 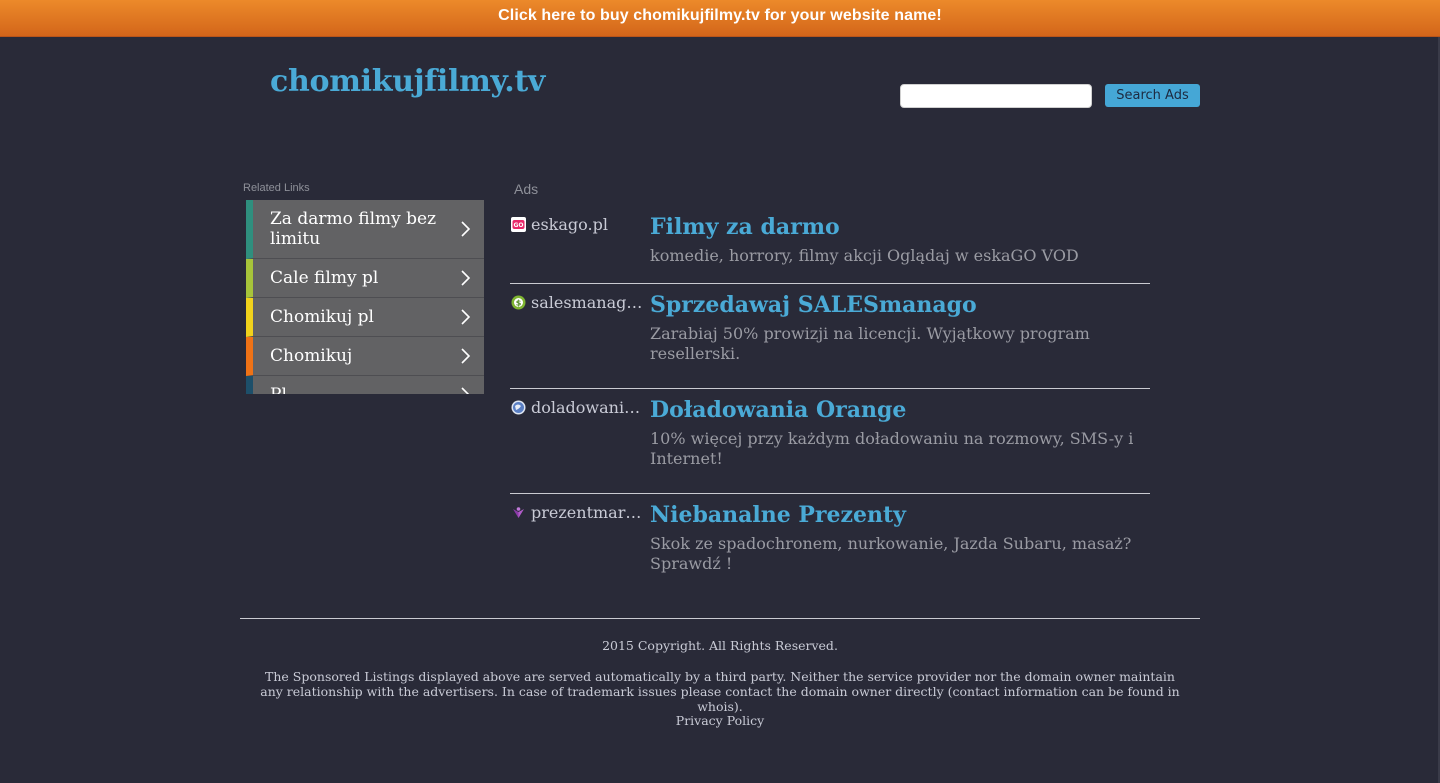 What do you see at coordinates (324, 278) in the screenshot?
I see `related-link-label: Cale filmy pl` at bounding box center [324, 278].